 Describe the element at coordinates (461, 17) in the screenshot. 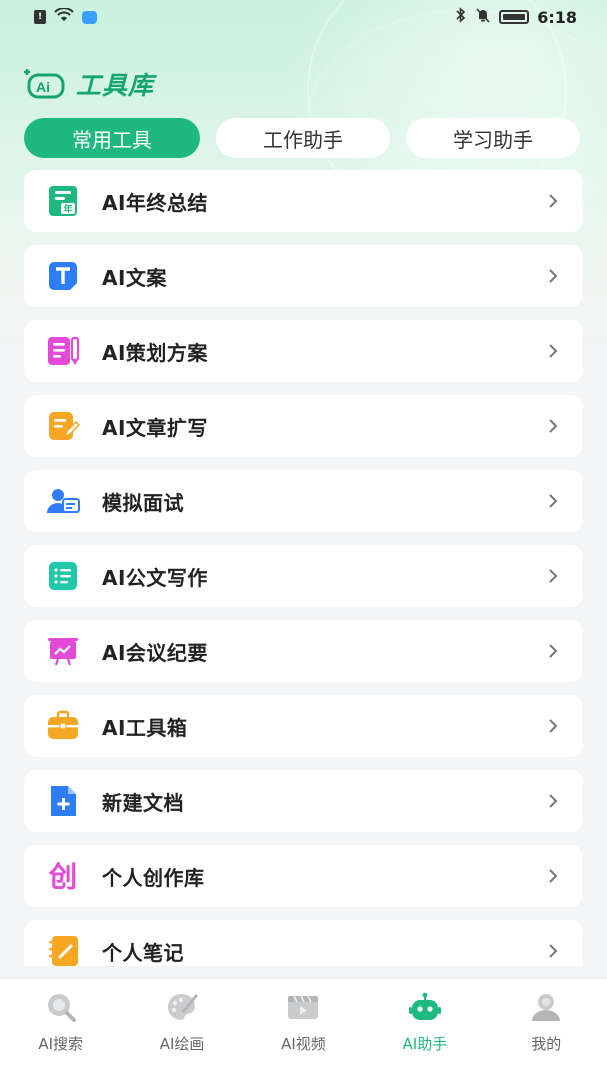

I see `bluetooth-icon` at that location.